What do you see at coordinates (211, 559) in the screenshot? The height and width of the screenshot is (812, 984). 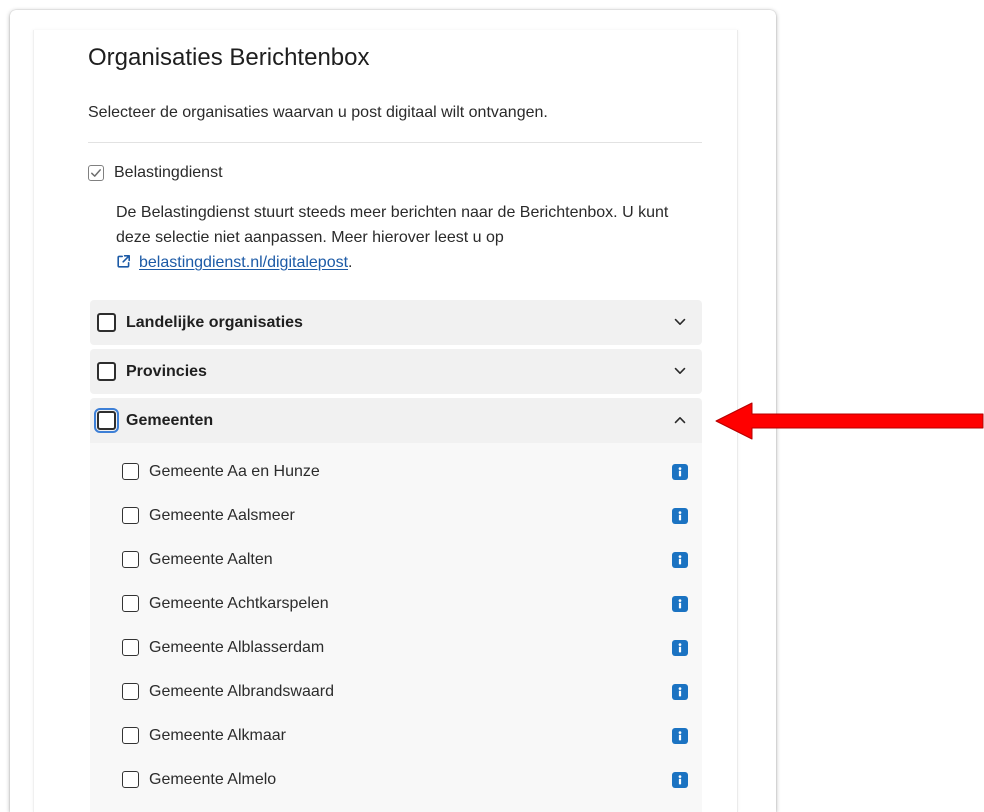 I see `gemeente-label: Gemeente Aalten` at bounding box center [211, 559].